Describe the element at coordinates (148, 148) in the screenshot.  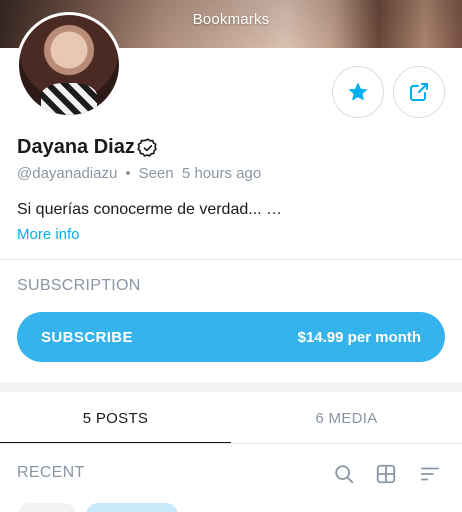
I see `verified-icon` at that location.